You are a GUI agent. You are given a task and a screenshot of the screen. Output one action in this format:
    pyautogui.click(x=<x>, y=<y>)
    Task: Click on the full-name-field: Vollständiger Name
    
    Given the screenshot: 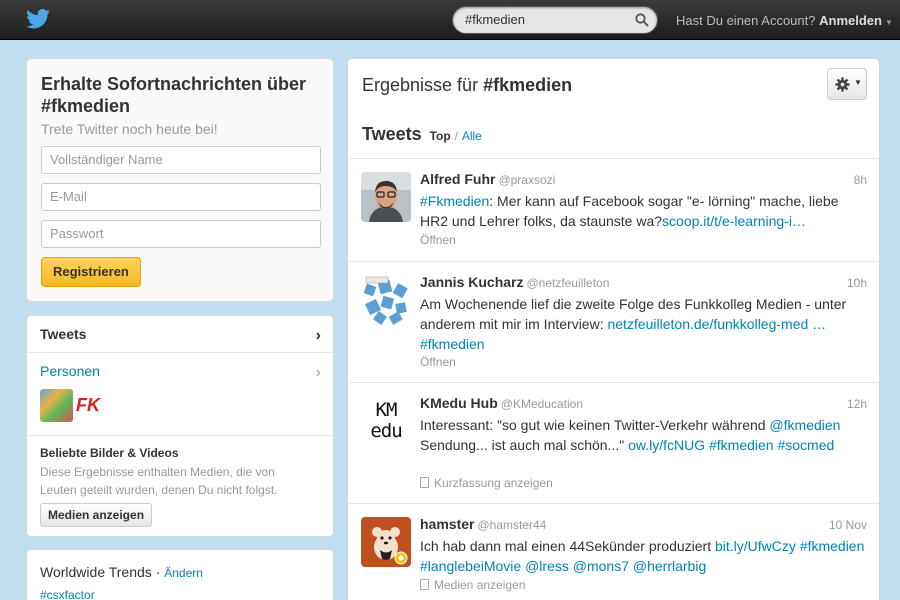 What is the action you would take?
    pyautogui.click(x=181, y=160)
    